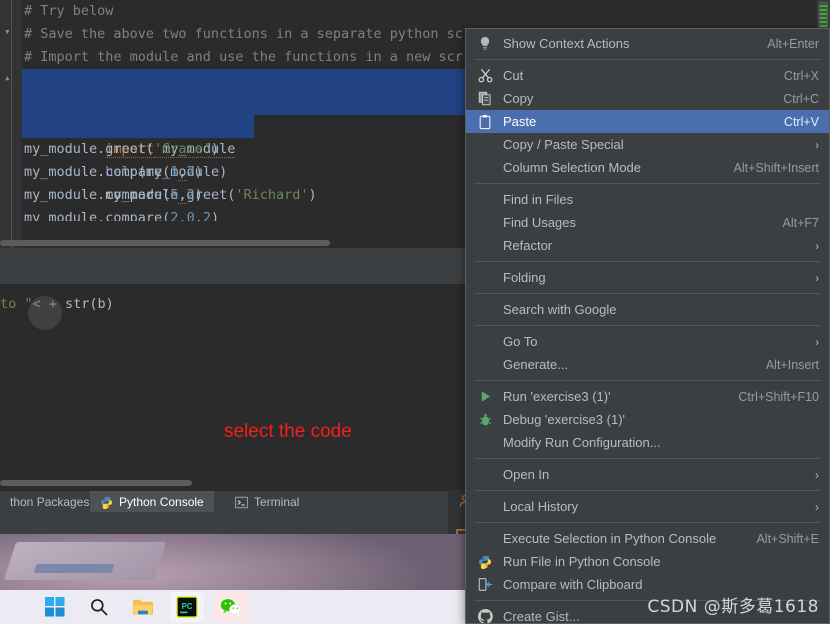 The height and width of the screenshot is (624, 830). I want to click on string-literal: 'Grace', so click(182, 149).